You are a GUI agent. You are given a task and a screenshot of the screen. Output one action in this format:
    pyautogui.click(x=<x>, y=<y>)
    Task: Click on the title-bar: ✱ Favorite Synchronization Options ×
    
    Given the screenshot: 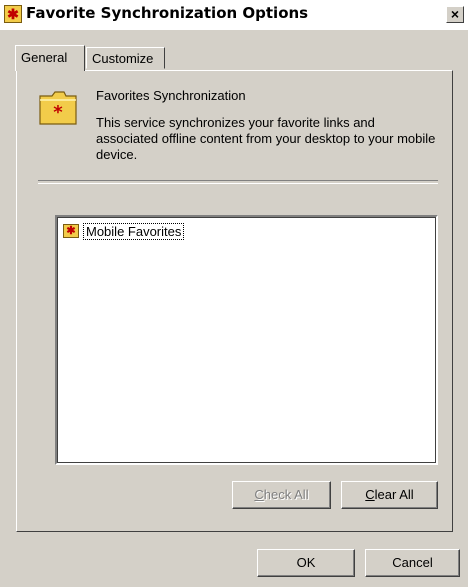 What is the action you would take?
    pyautogui.click(x=234, y=15)
    